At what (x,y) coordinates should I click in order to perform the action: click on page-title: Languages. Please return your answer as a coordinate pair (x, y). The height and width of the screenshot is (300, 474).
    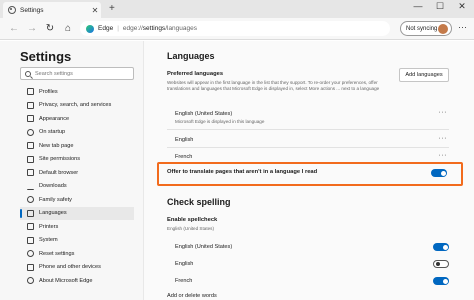
    Looking at the image, I should click on (191, 56).